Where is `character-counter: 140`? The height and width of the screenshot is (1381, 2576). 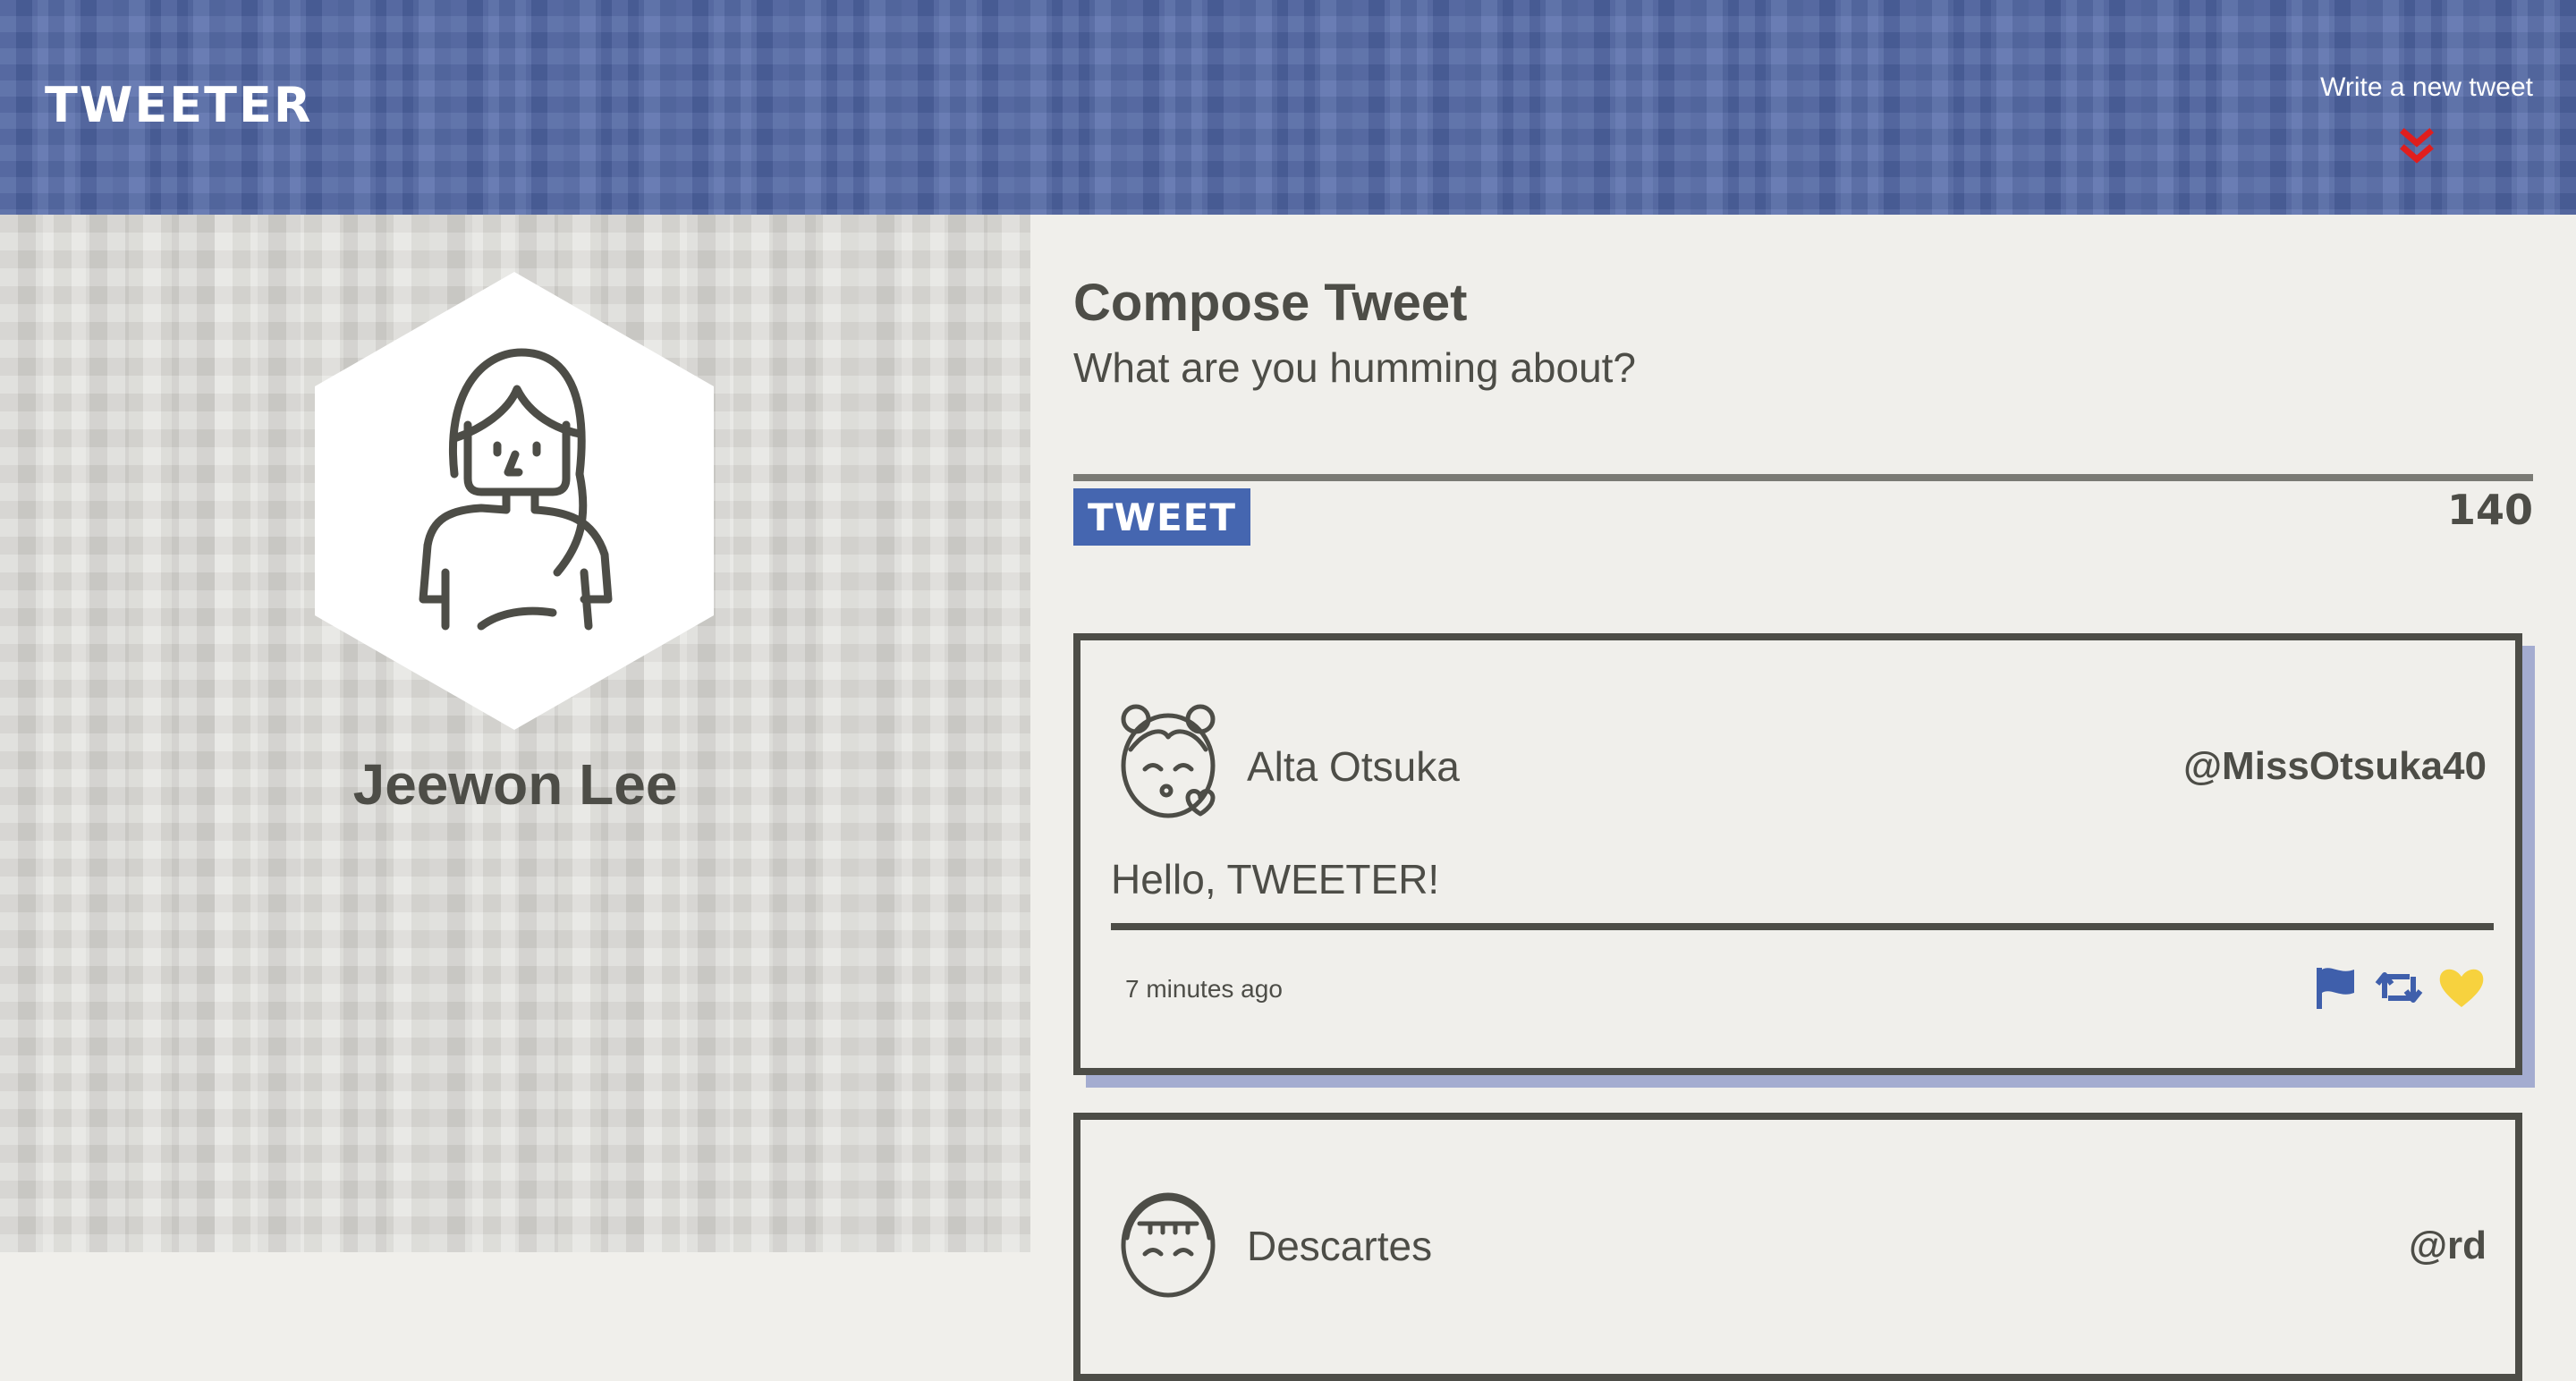
character-counter: 140 is located at coordinates (2489, 510).